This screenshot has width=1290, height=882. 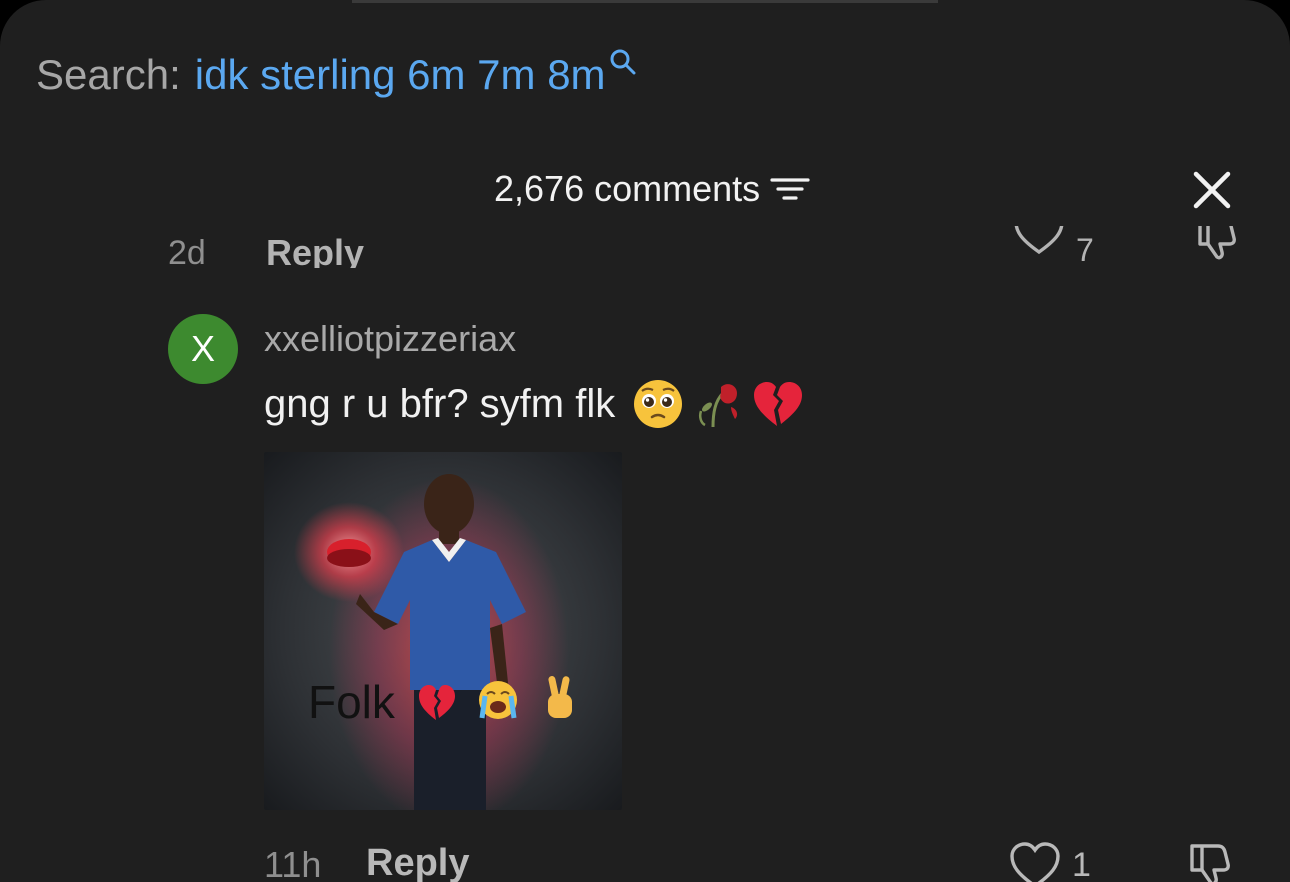 What do you see at coordinates (778, 404) in the screenshot?
I see `broken-heart-icon` at bounding box center [778, 404].